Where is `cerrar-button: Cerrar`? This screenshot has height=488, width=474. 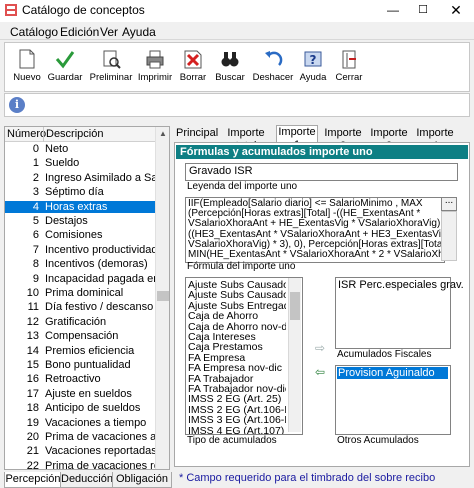
cerrar-button: Cerrar is located at coordinates (349, 70).